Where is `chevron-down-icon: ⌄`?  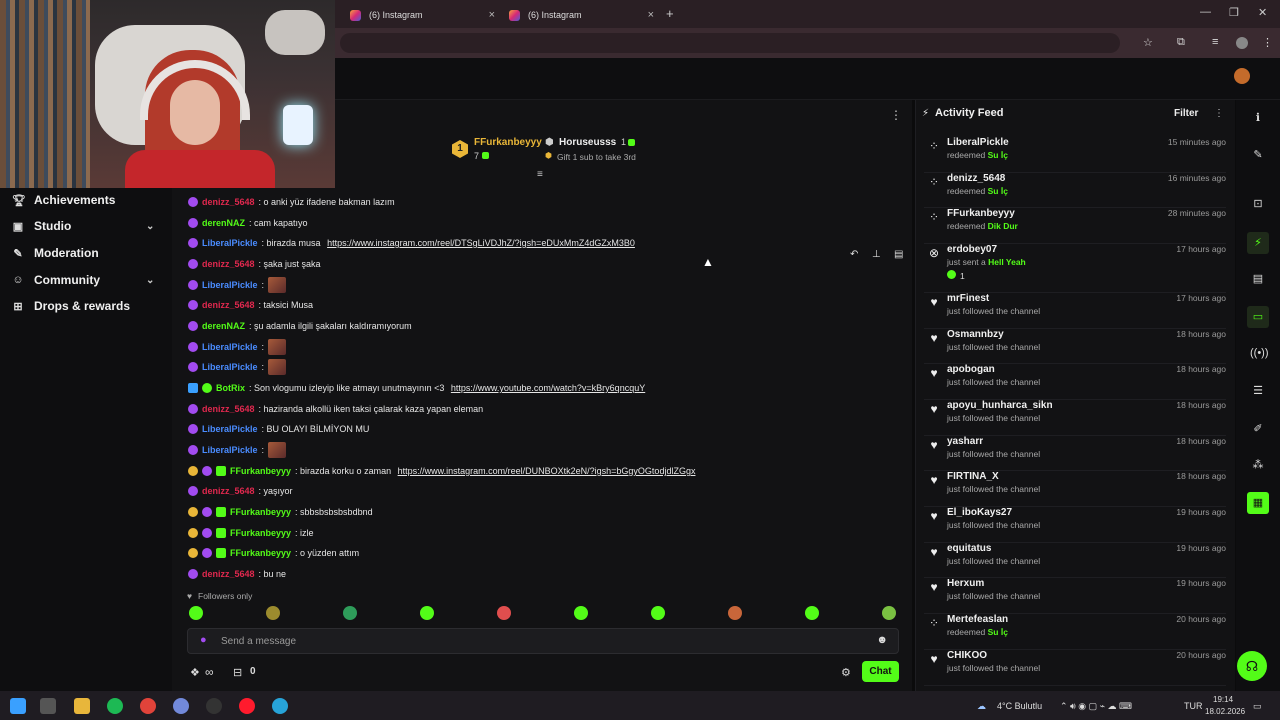
chevron-down-icon: ⌄ is located at coordinates (150, 280).